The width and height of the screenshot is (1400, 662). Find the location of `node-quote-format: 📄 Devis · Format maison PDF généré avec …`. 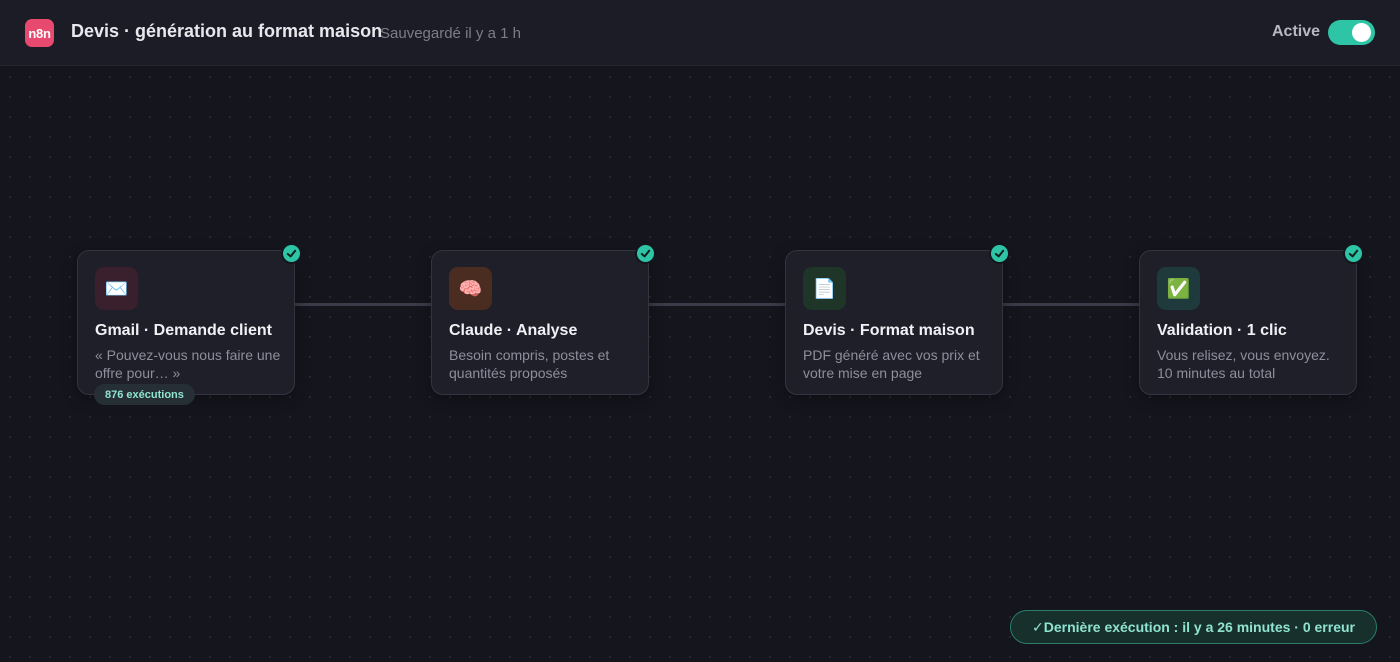

node-quote-format: 📄 Devis · Format maison PDF généré avec … is located at coordinates (897, 319).